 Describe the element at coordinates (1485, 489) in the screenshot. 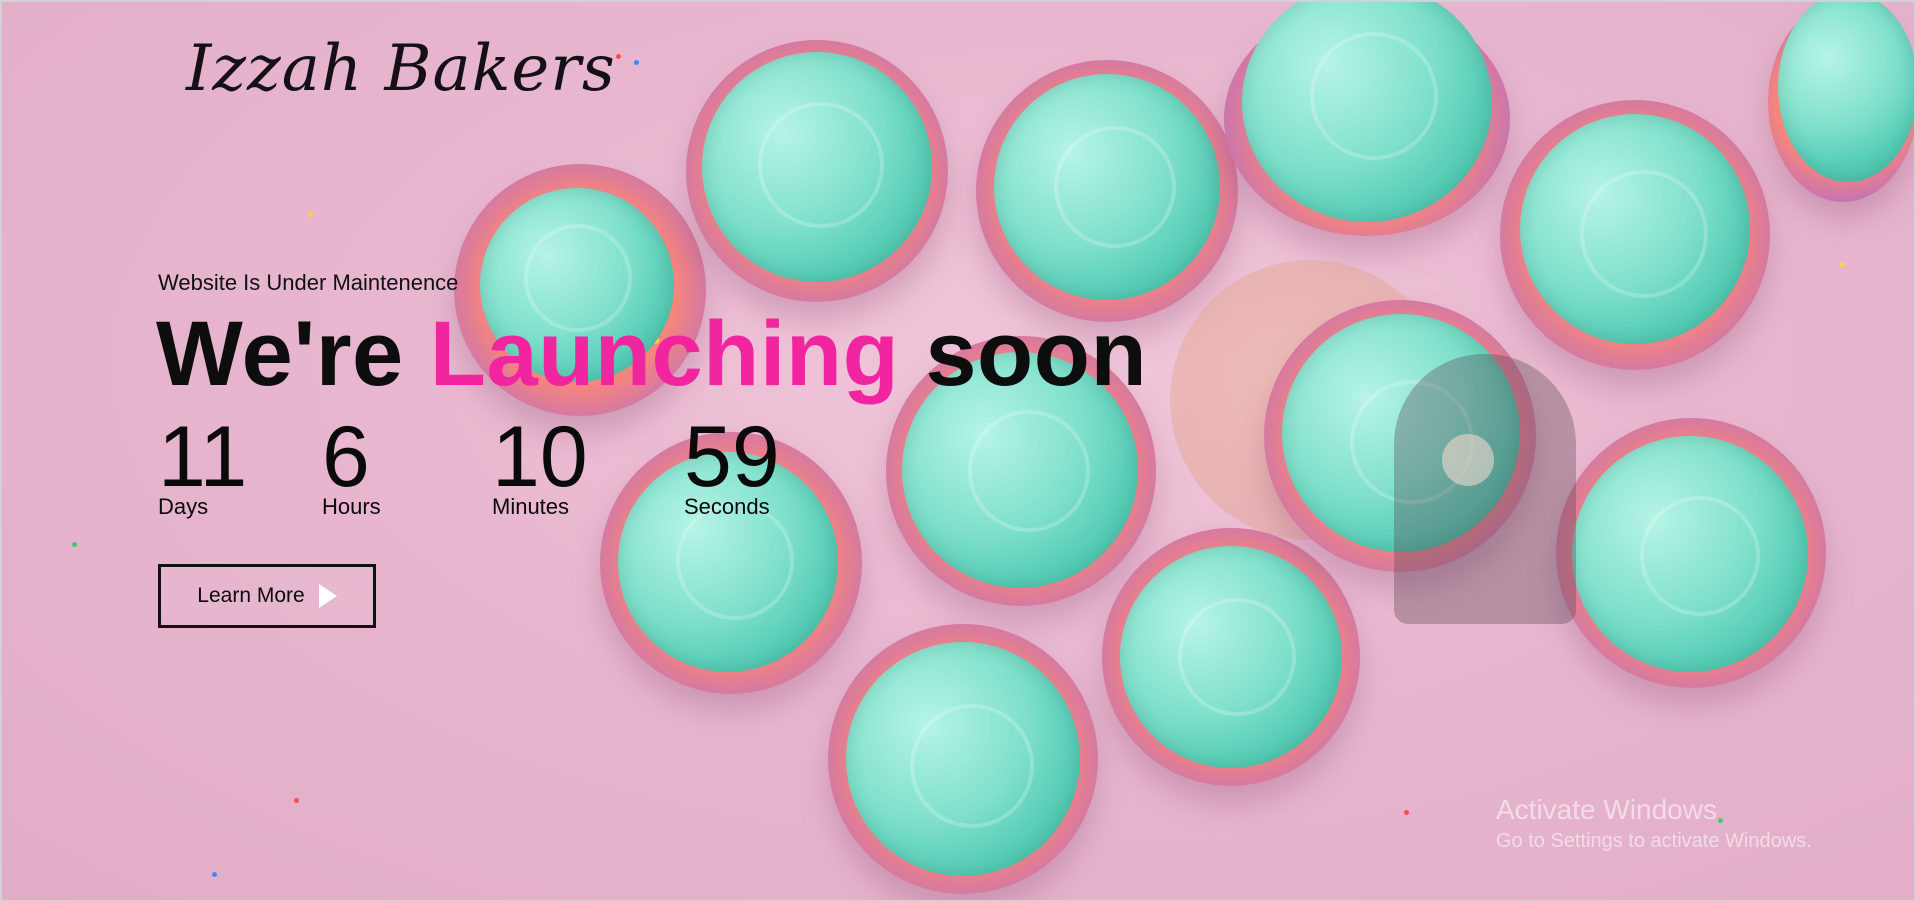

I see `watermark-shape` at that location.